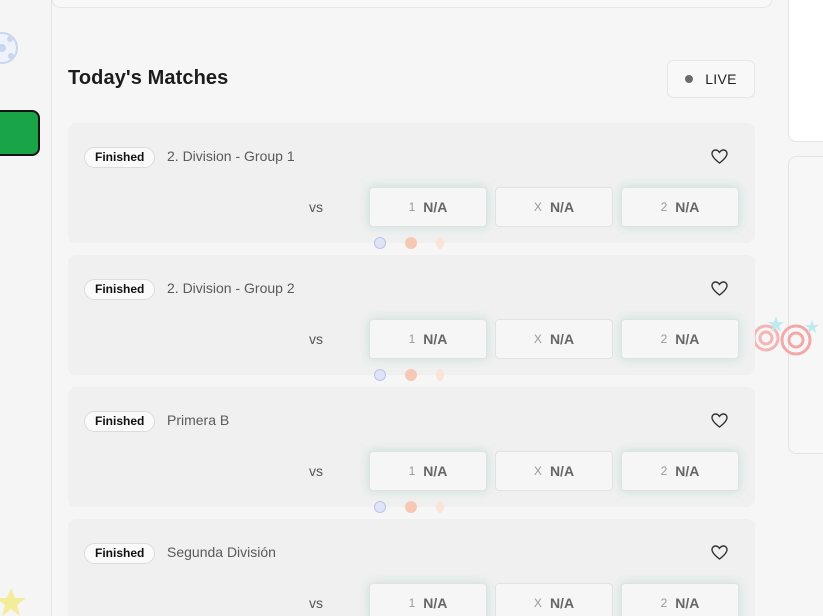 This screenshot has width=823, height=616. Describe the element at coordinates (231, 156) in the screenshot. I see `league-name: 2. Division - Group 1` at that location.